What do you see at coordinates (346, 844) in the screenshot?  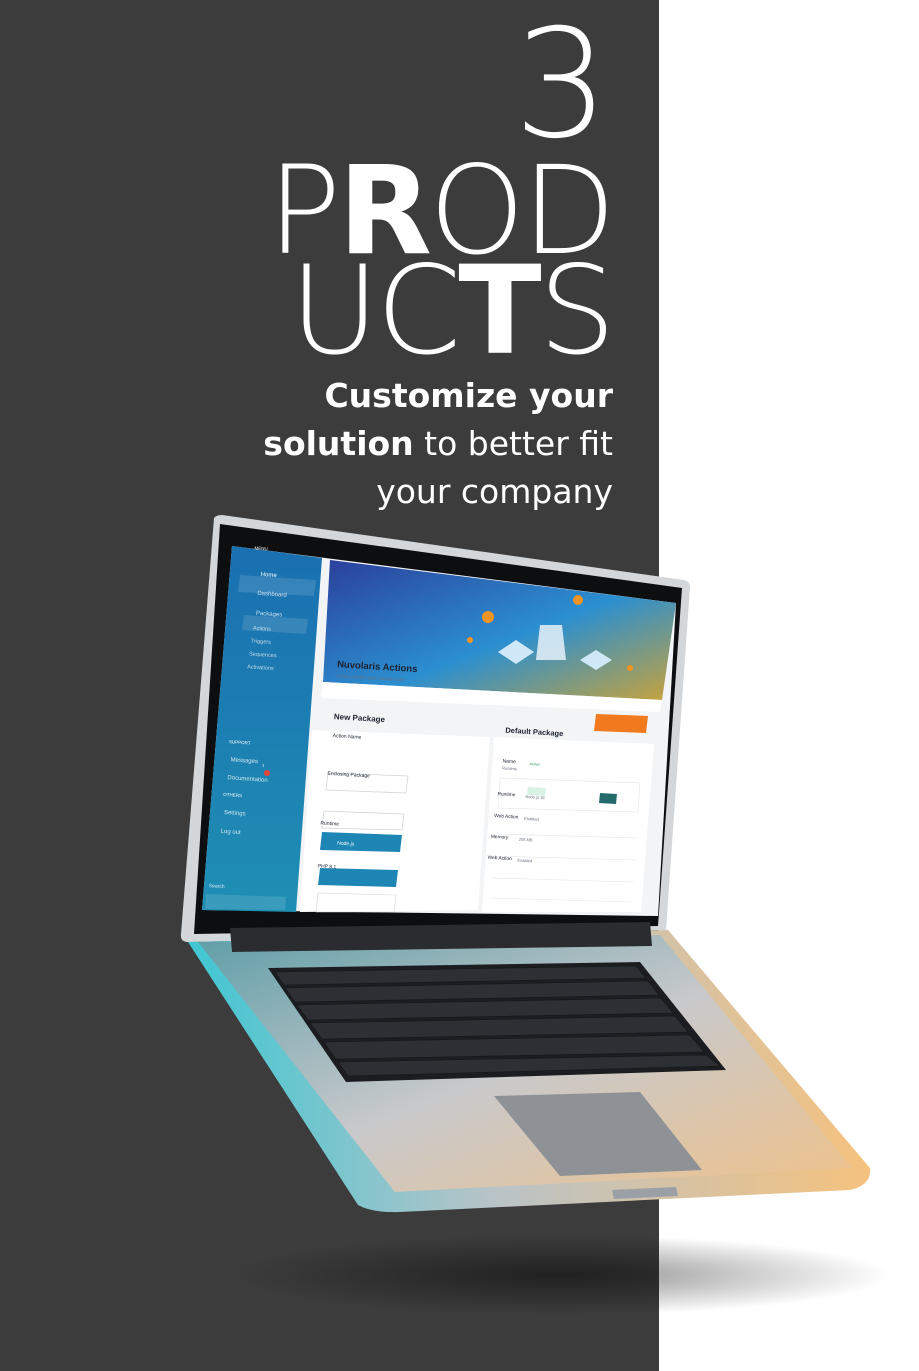 I see `runtime-select-value: Node.js` at bounding box center [346, 844].